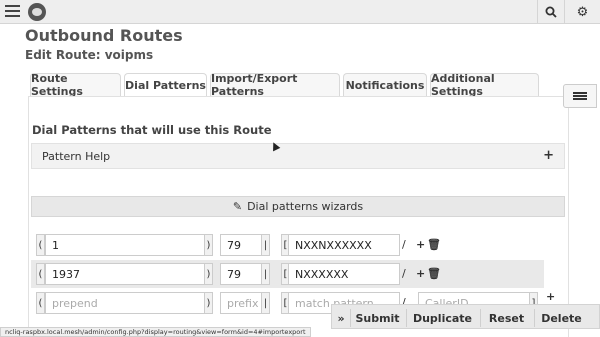 The image size is (600, 337). Describe the element at coordinates (484, 85) in the screenshot. I see `tab-additional-settings: Additional Settings` at that location.